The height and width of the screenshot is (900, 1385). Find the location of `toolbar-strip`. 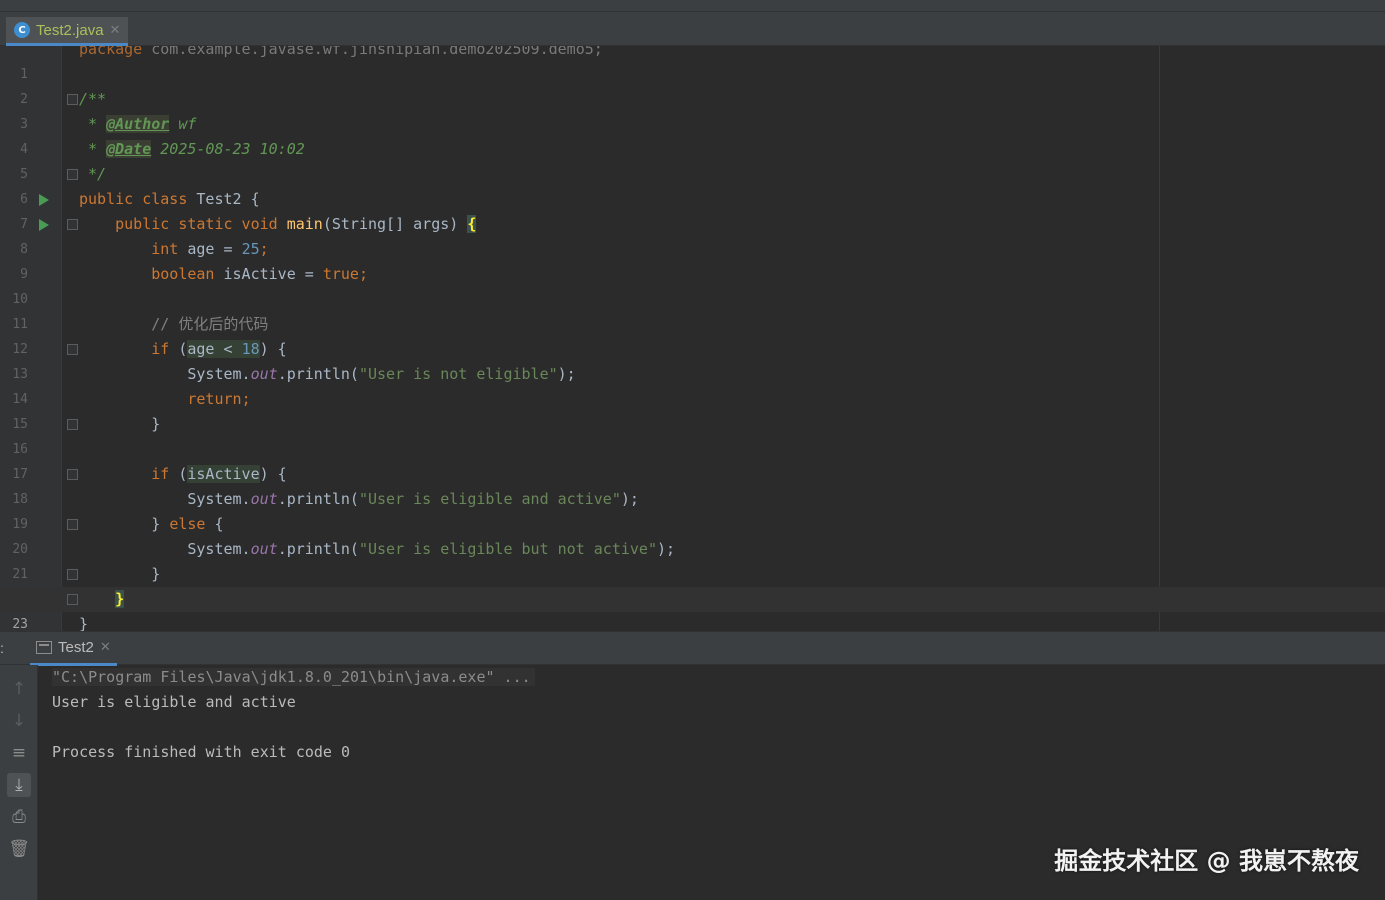

toolbar-strip is located at coordinates (692, 6).